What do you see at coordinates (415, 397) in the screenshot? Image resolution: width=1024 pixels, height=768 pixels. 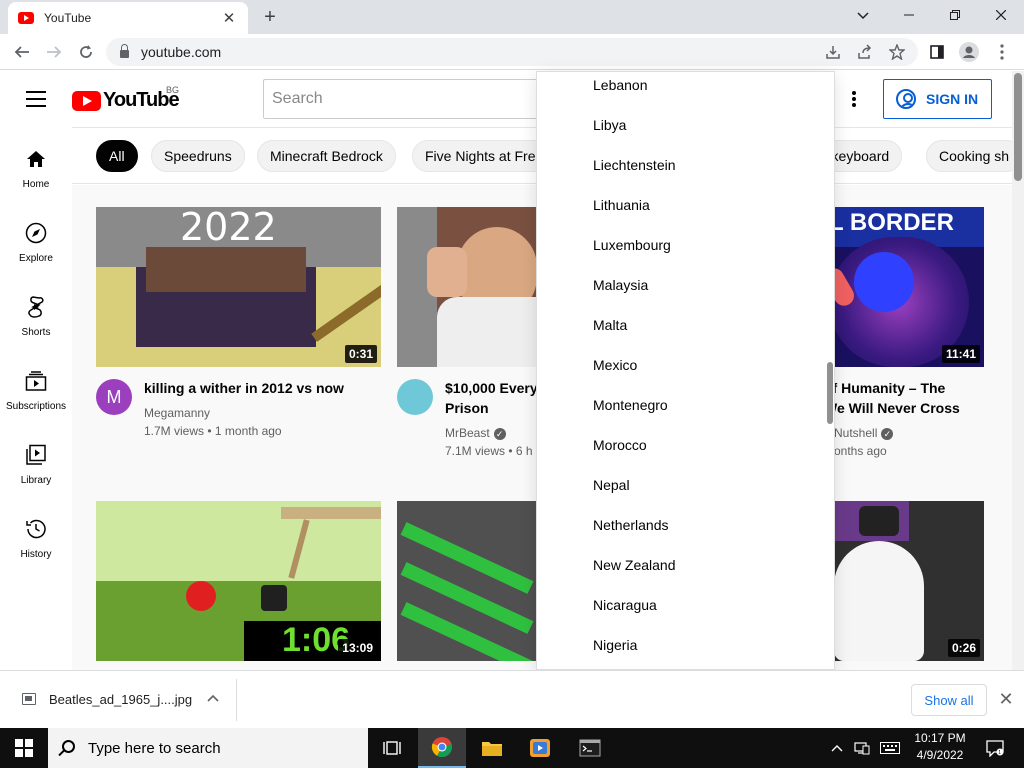 I see `channel-avatar` at bounding box center [415, 397].